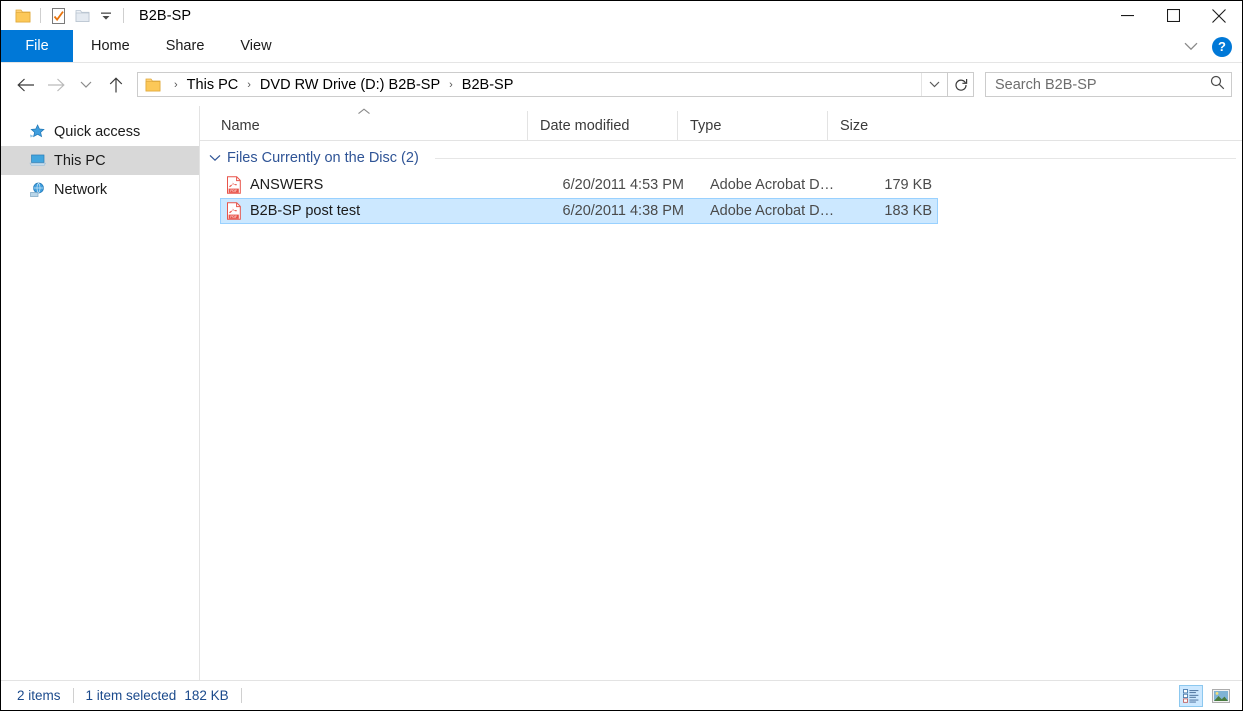 Image resolution: width=1243 pixels, height=711 pixels. I want to click on close-button, so click(1219, 15).